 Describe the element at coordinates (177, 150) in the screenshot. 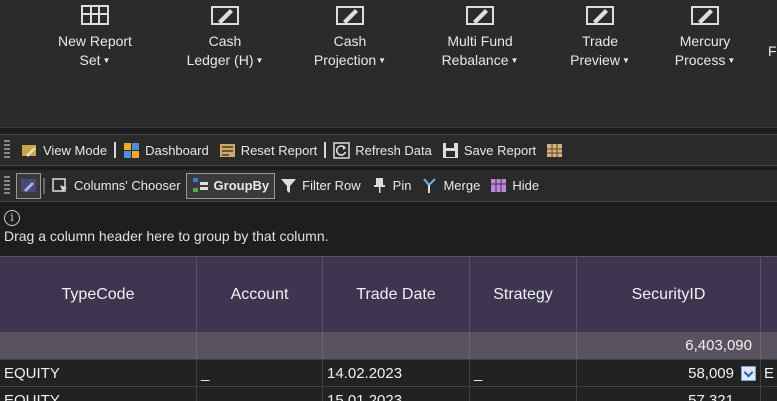

I see `dashboard-label: Dashboard` at that location.